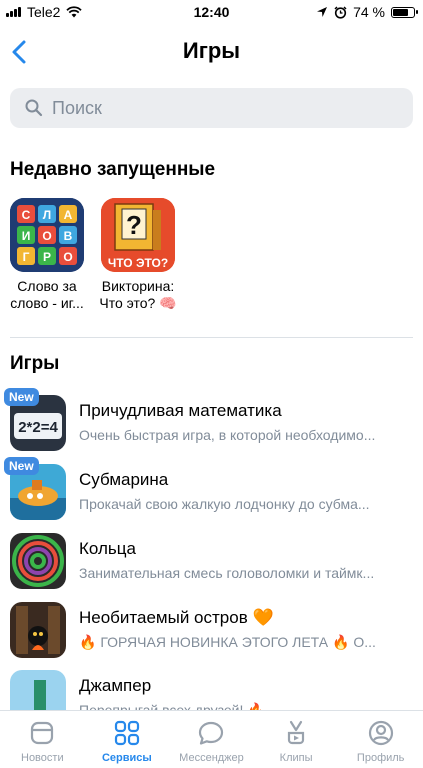  What do you see at coordinates (138, 286) in the screenshot?
I see `recent-item-name-line1: Викторина:` at bounding box center [138, 286].